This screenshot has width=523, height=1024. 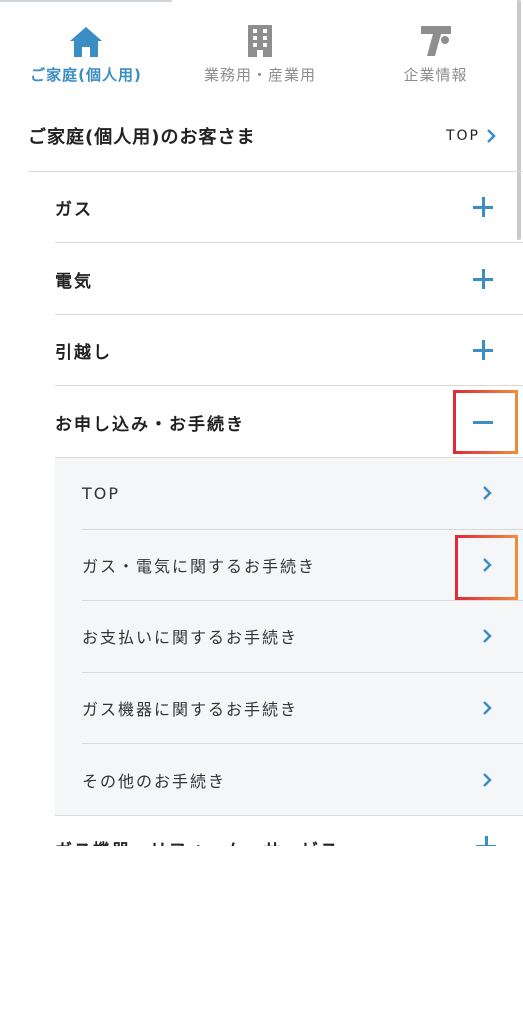 I want to click on menu-item-electricity: 電気, so click(x=289, y=279).